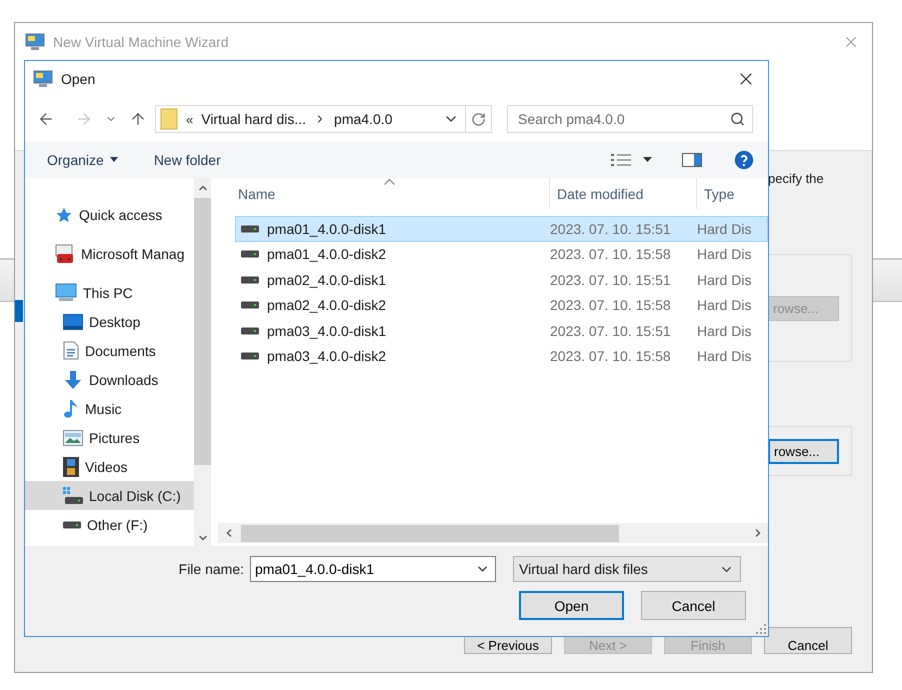 Image resolution: width=902 pixels, height=690 pixels. What do you see at coordinates (501, 229) in the screenshot?
I see `file-row: pma01_4.0.0-disk1 2023. 07. 10. 15:51 Hard Dis` at bounding box center [501, 229].